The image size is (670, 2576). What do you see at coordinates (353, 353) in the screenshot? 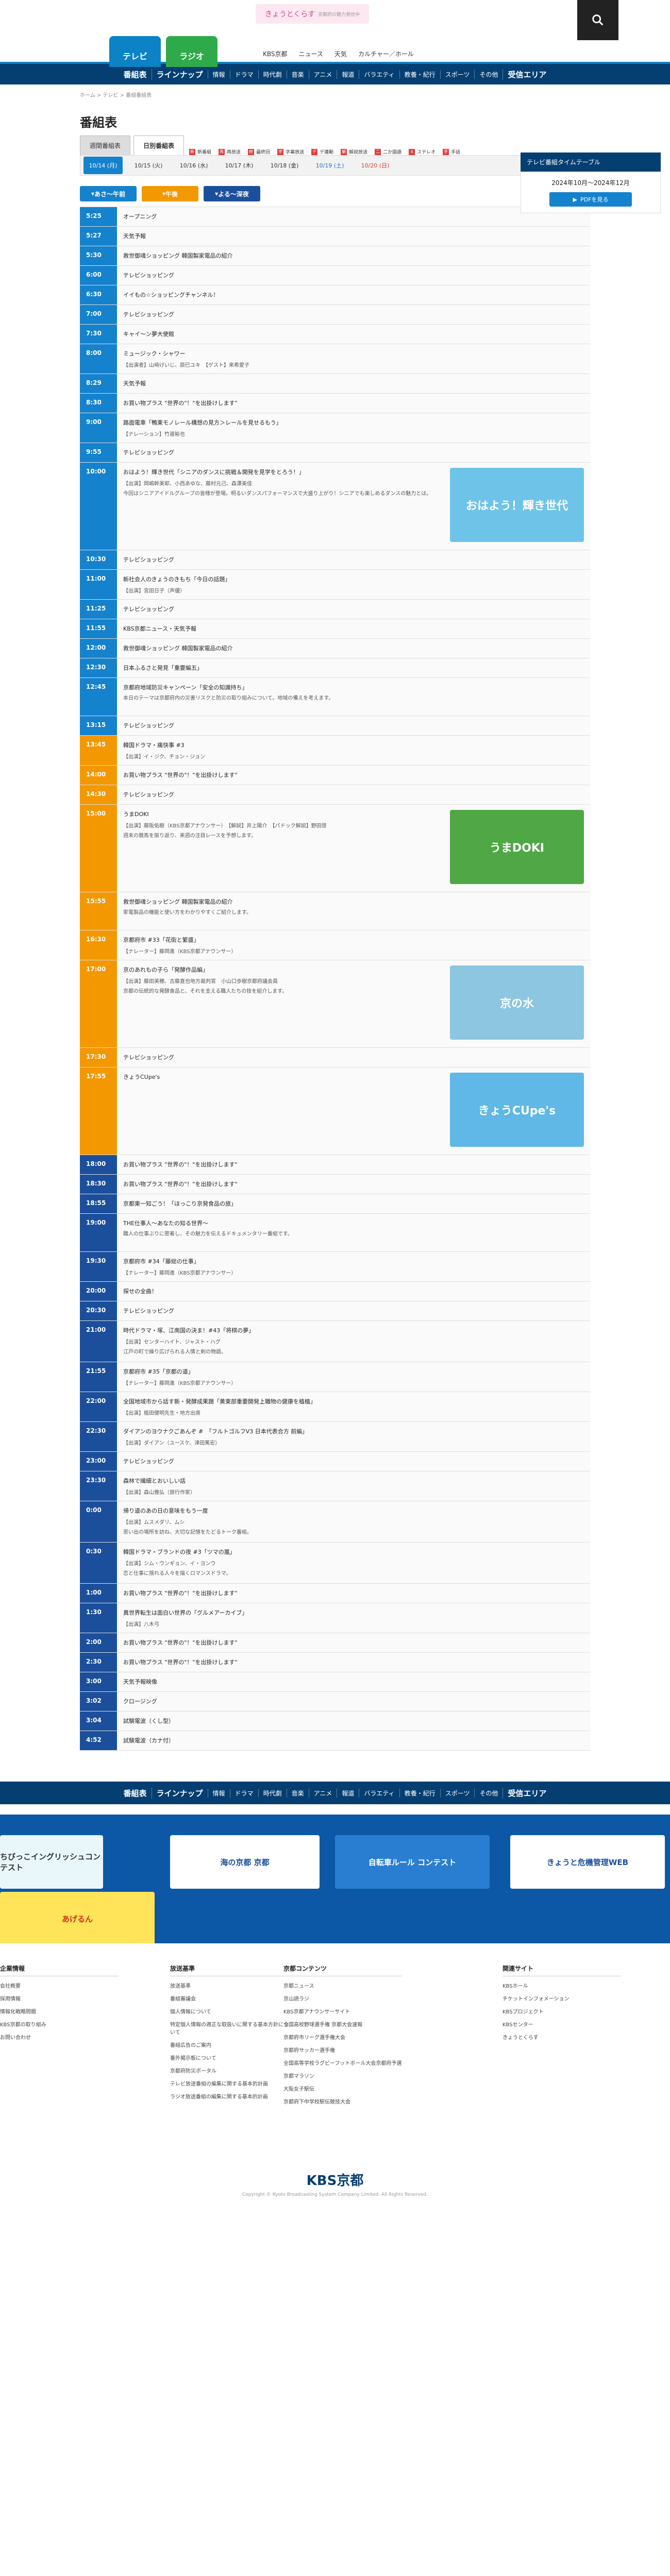
I see `program-title: ミュージック・シャワー` at bounding box center [353, 353].